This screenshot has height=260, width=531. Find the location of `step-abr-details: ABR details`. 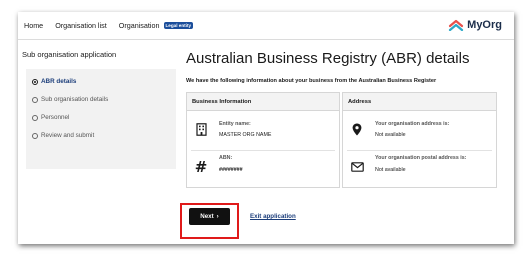

step-abr-details: ABR details is located at coordinates (54, 81).